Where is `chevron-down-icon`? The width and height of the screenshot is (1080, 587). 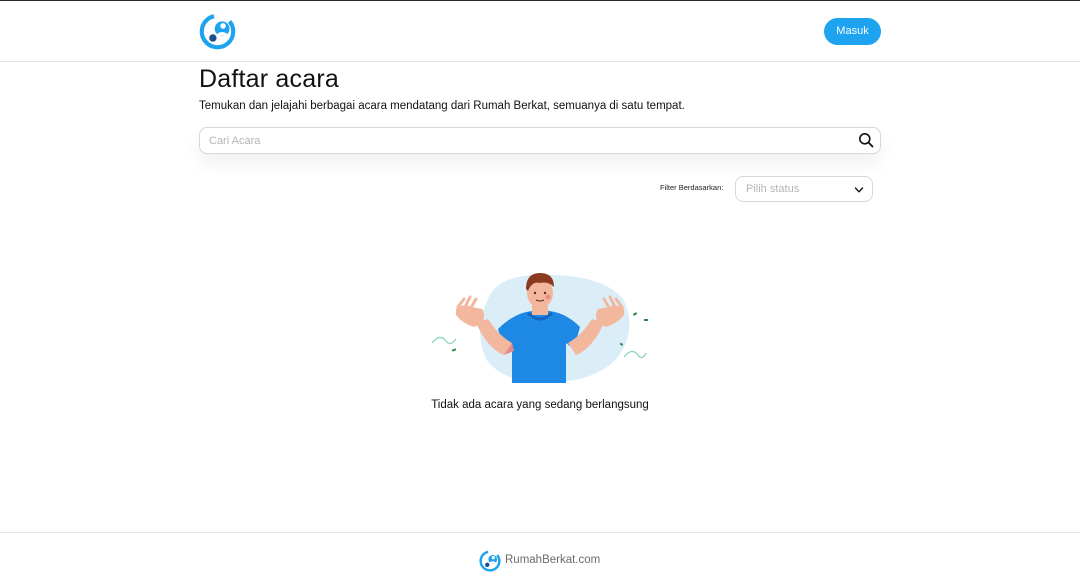
chevron-down-icon is located at coordinates (859, 190).